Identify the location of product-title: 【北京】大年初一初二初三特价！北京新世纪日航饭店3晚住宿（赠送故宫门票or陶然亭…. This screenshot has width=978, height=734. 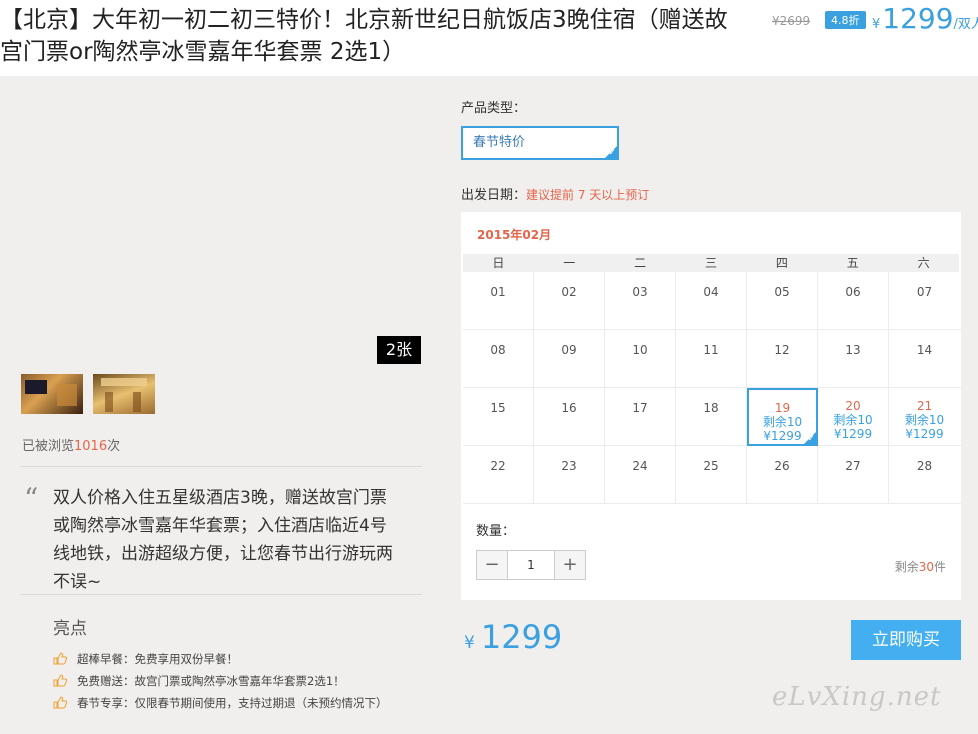
(364, 36).